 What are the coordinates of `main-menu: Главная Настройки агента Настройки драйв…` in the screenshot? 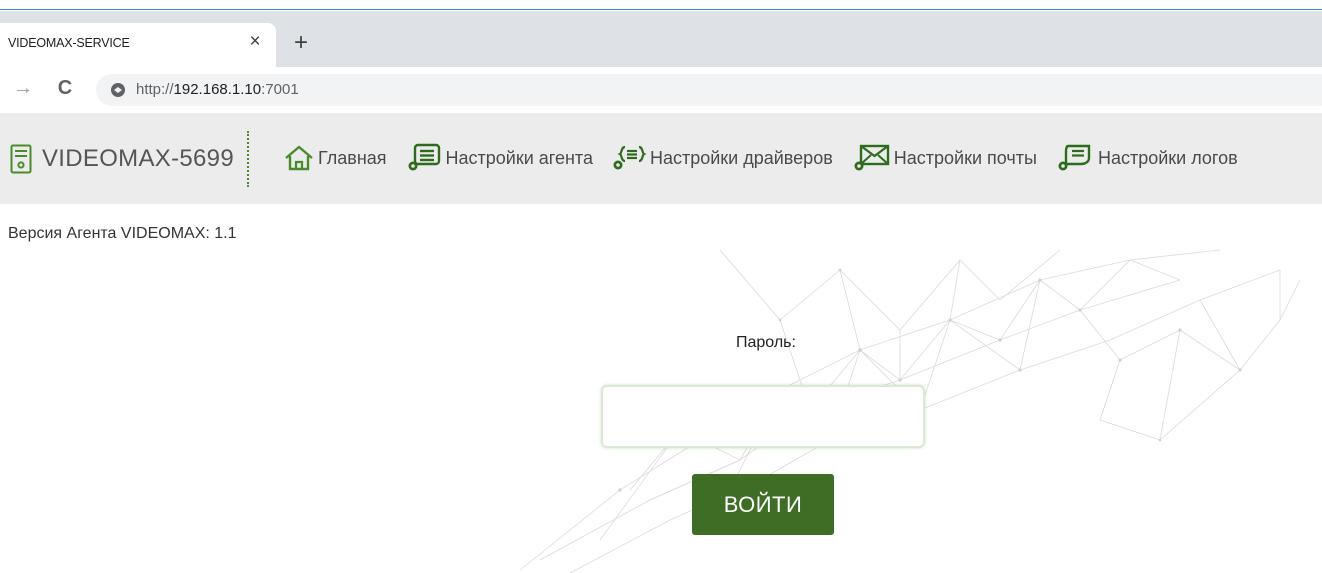 It's located at (769, 158).